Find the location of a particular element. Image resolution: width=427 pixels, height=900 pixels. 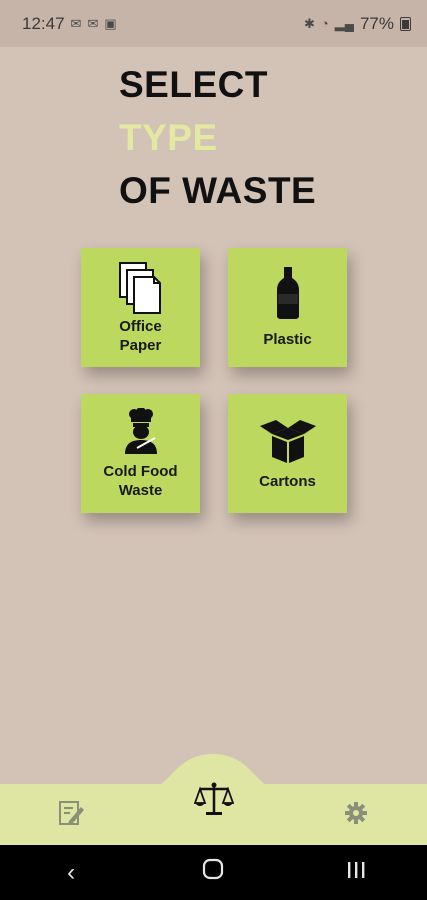

status-time: 12:47 is located at coordinates (43, 23).